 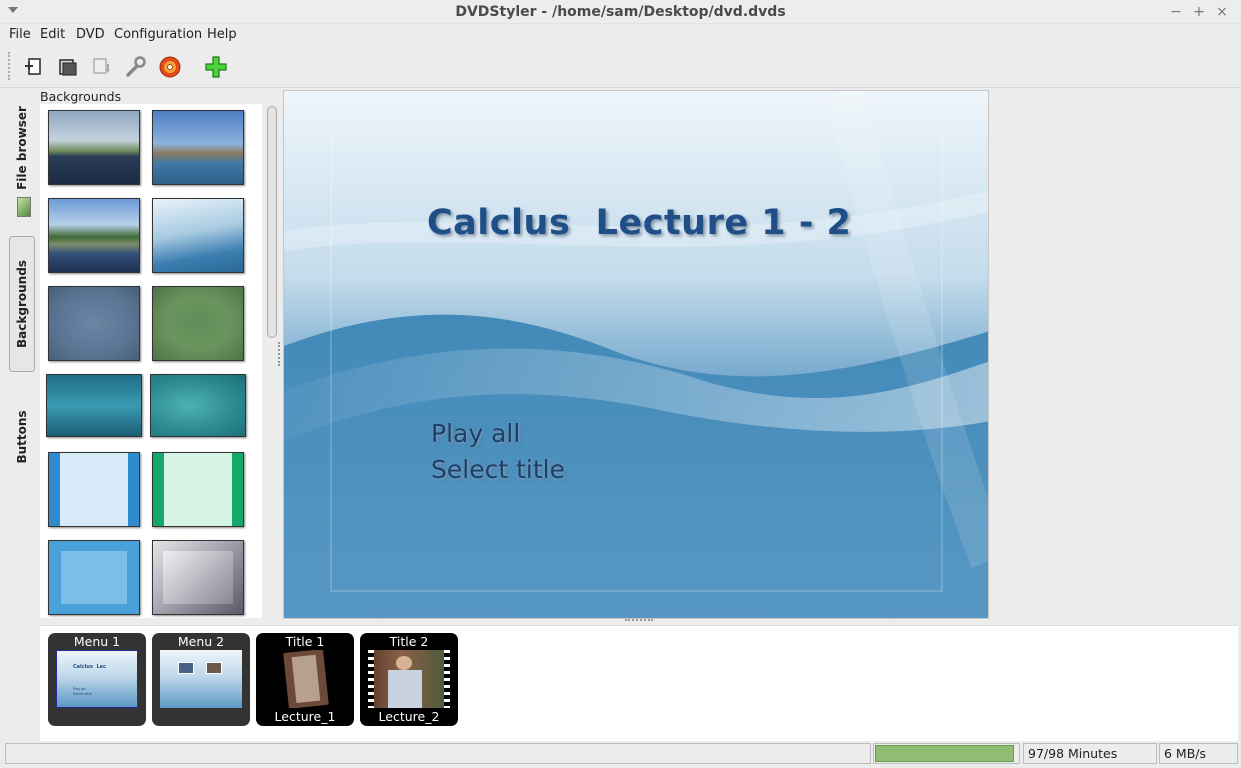 I want to click on new-document-icon, so click(x=33, y=66).